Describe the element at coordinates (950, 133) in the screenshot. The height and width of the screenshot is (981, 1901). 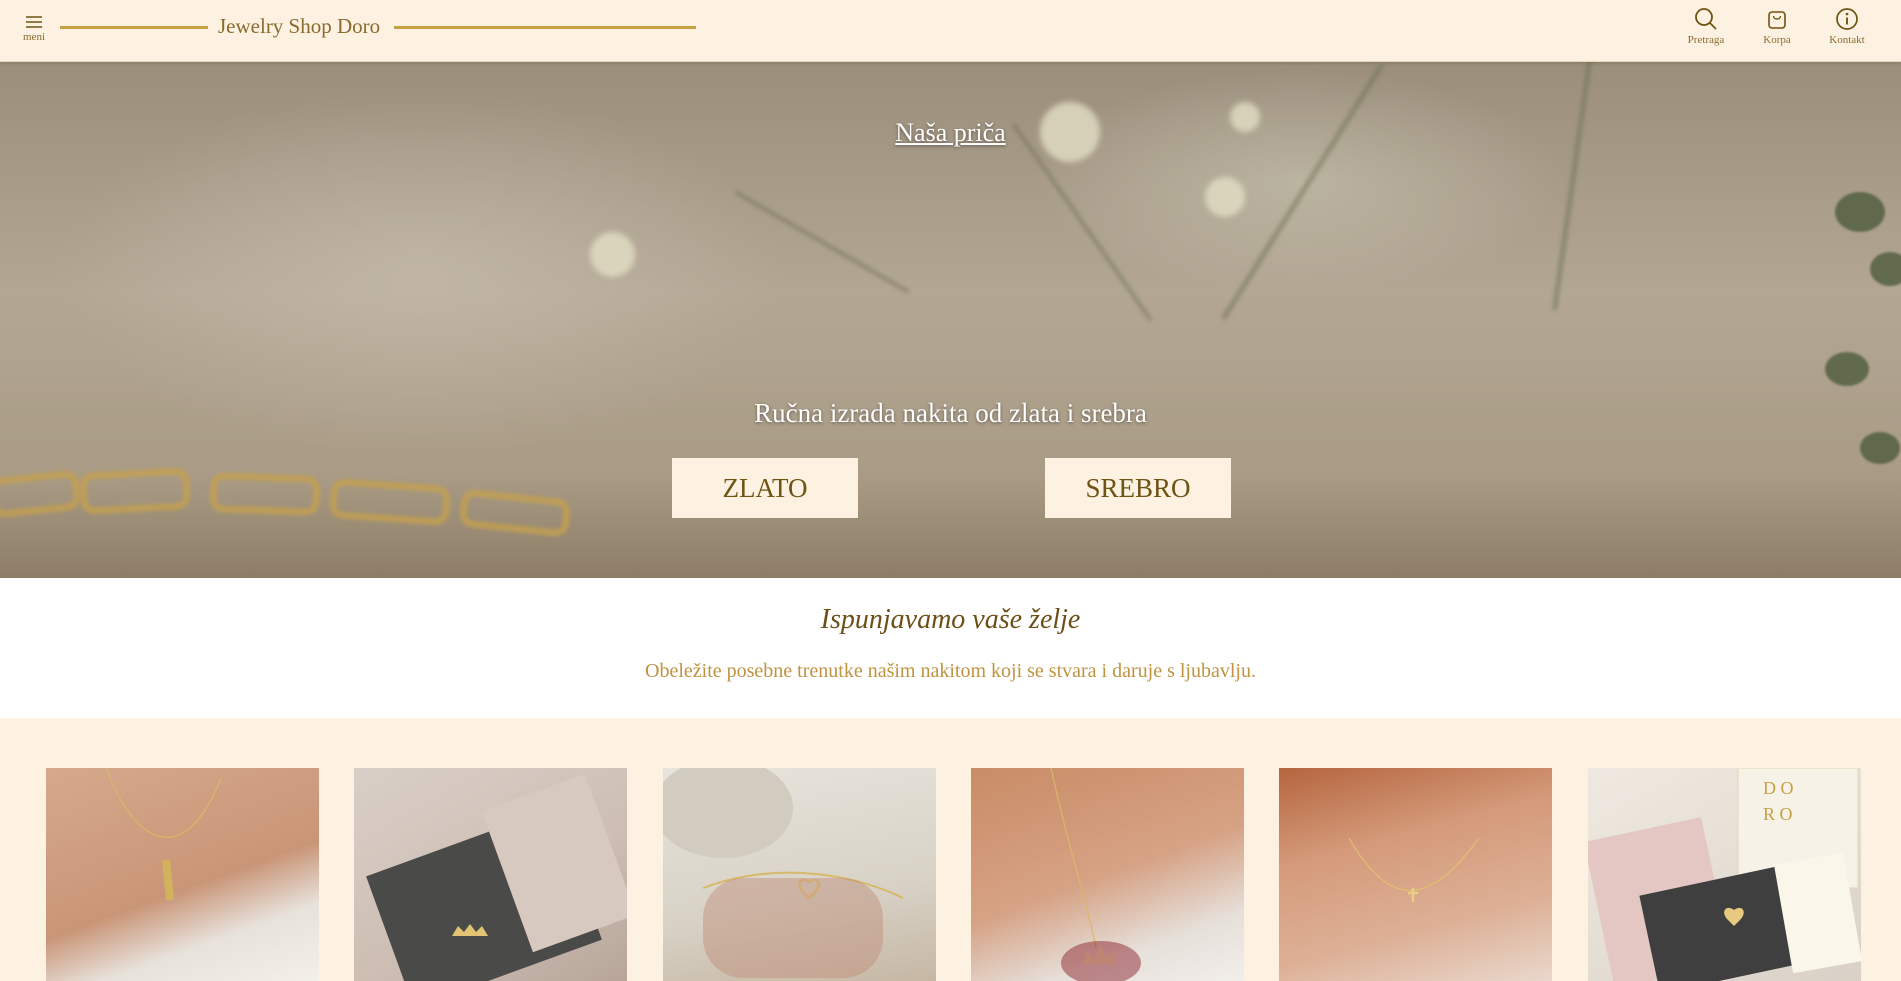
I see `our-story-link: Naša priča` at that location.